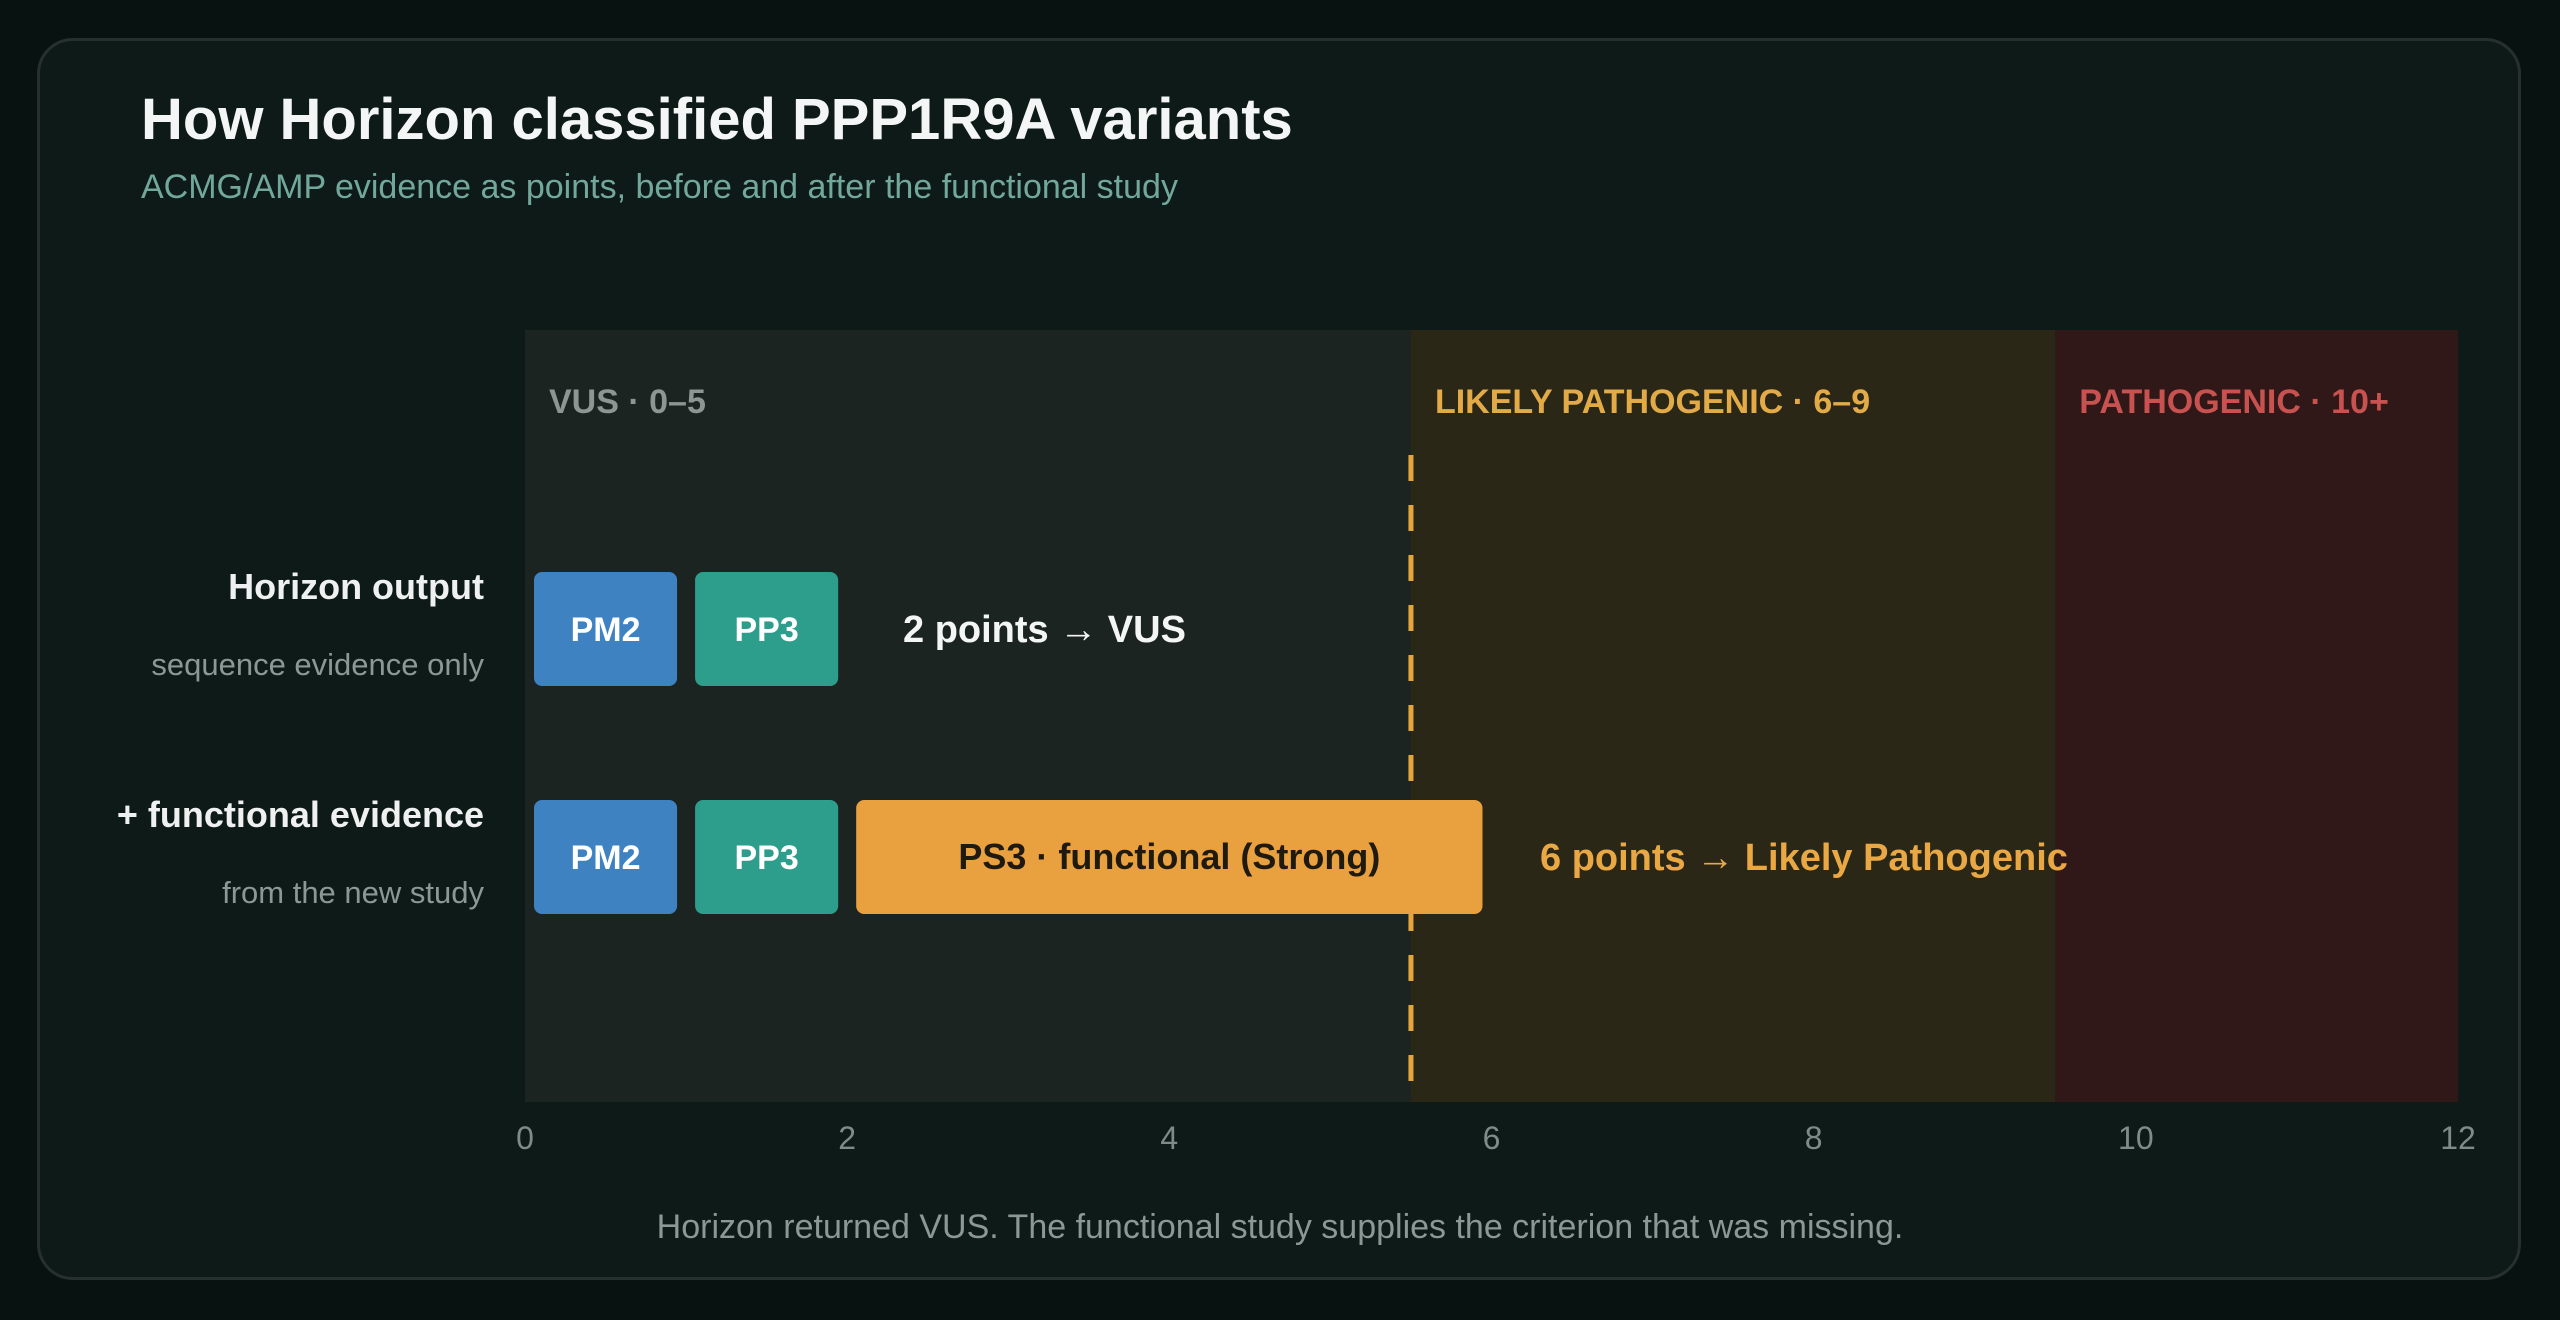 The height and width of the screenshot is (1320, 2560). I want to click on zone-label: LIKELY PATHOGENIC · 6–9, so click(1652, 402).